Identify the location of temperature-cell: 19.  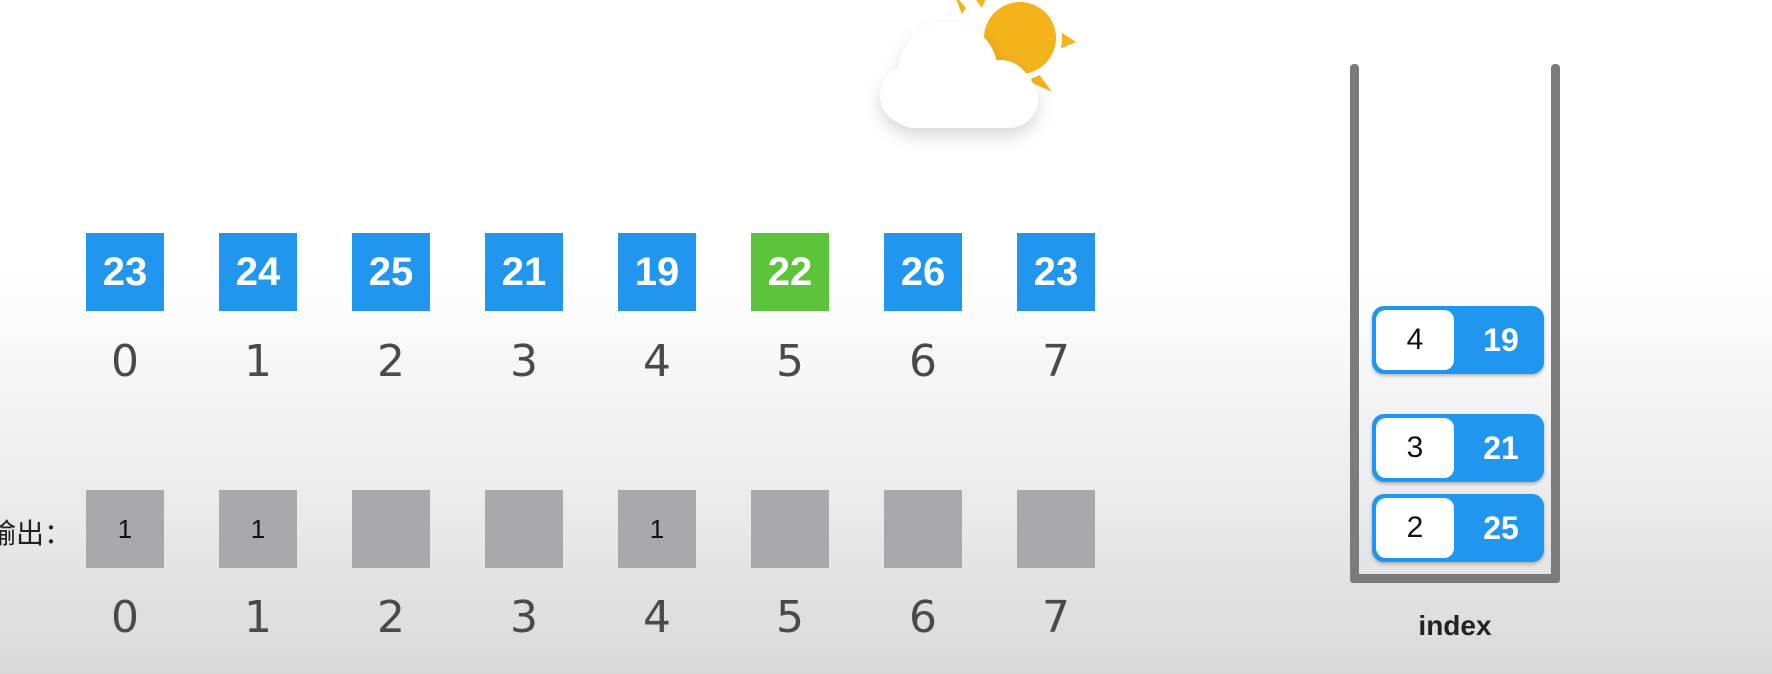
(657, 272).